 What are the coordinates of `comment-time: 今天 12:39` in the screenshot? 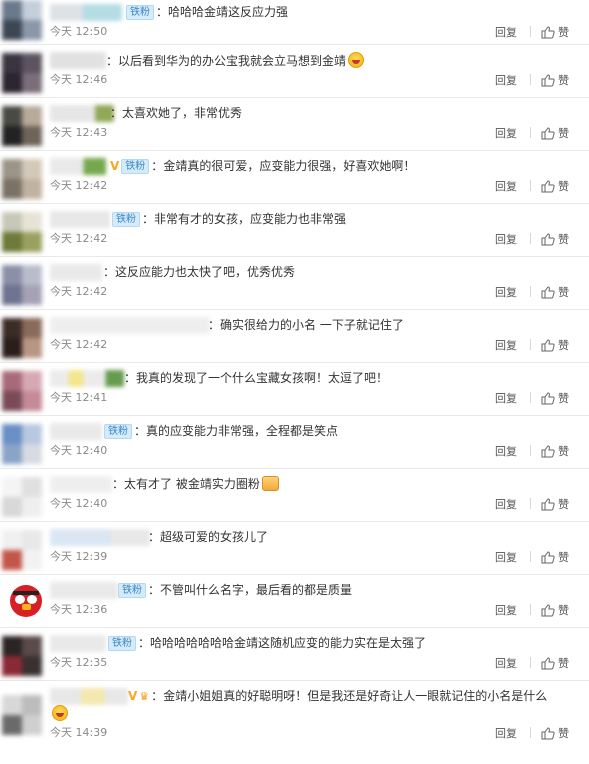 It's located at (79, 556).